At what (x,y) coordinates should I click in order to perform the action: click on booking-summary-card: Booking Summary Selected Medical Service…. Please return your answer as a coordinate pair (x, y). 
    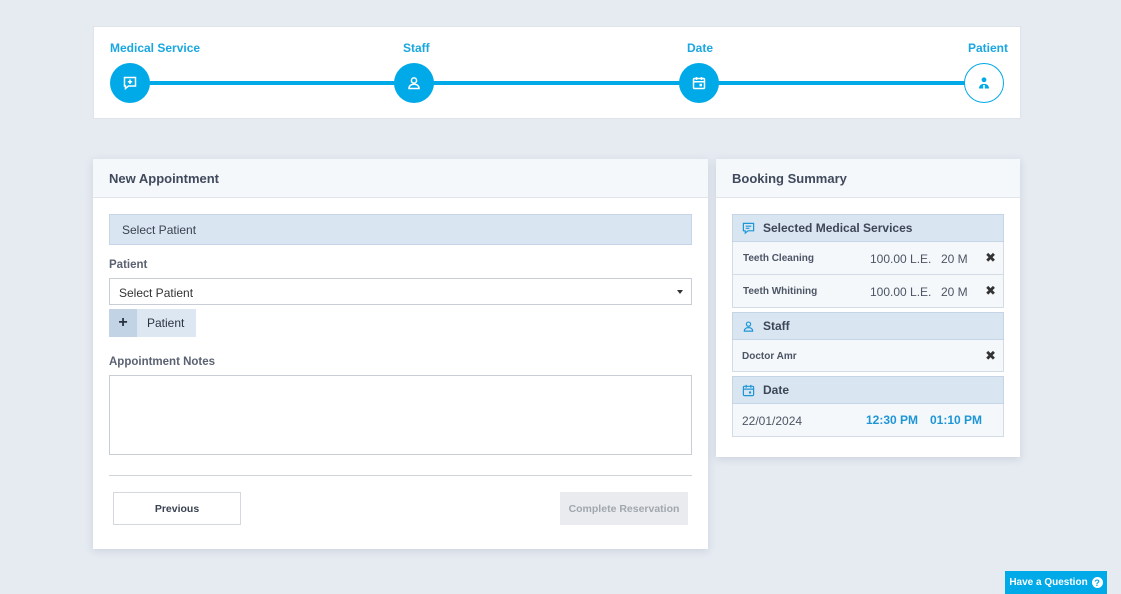
    Looking at the image, I should click on (868, 308).